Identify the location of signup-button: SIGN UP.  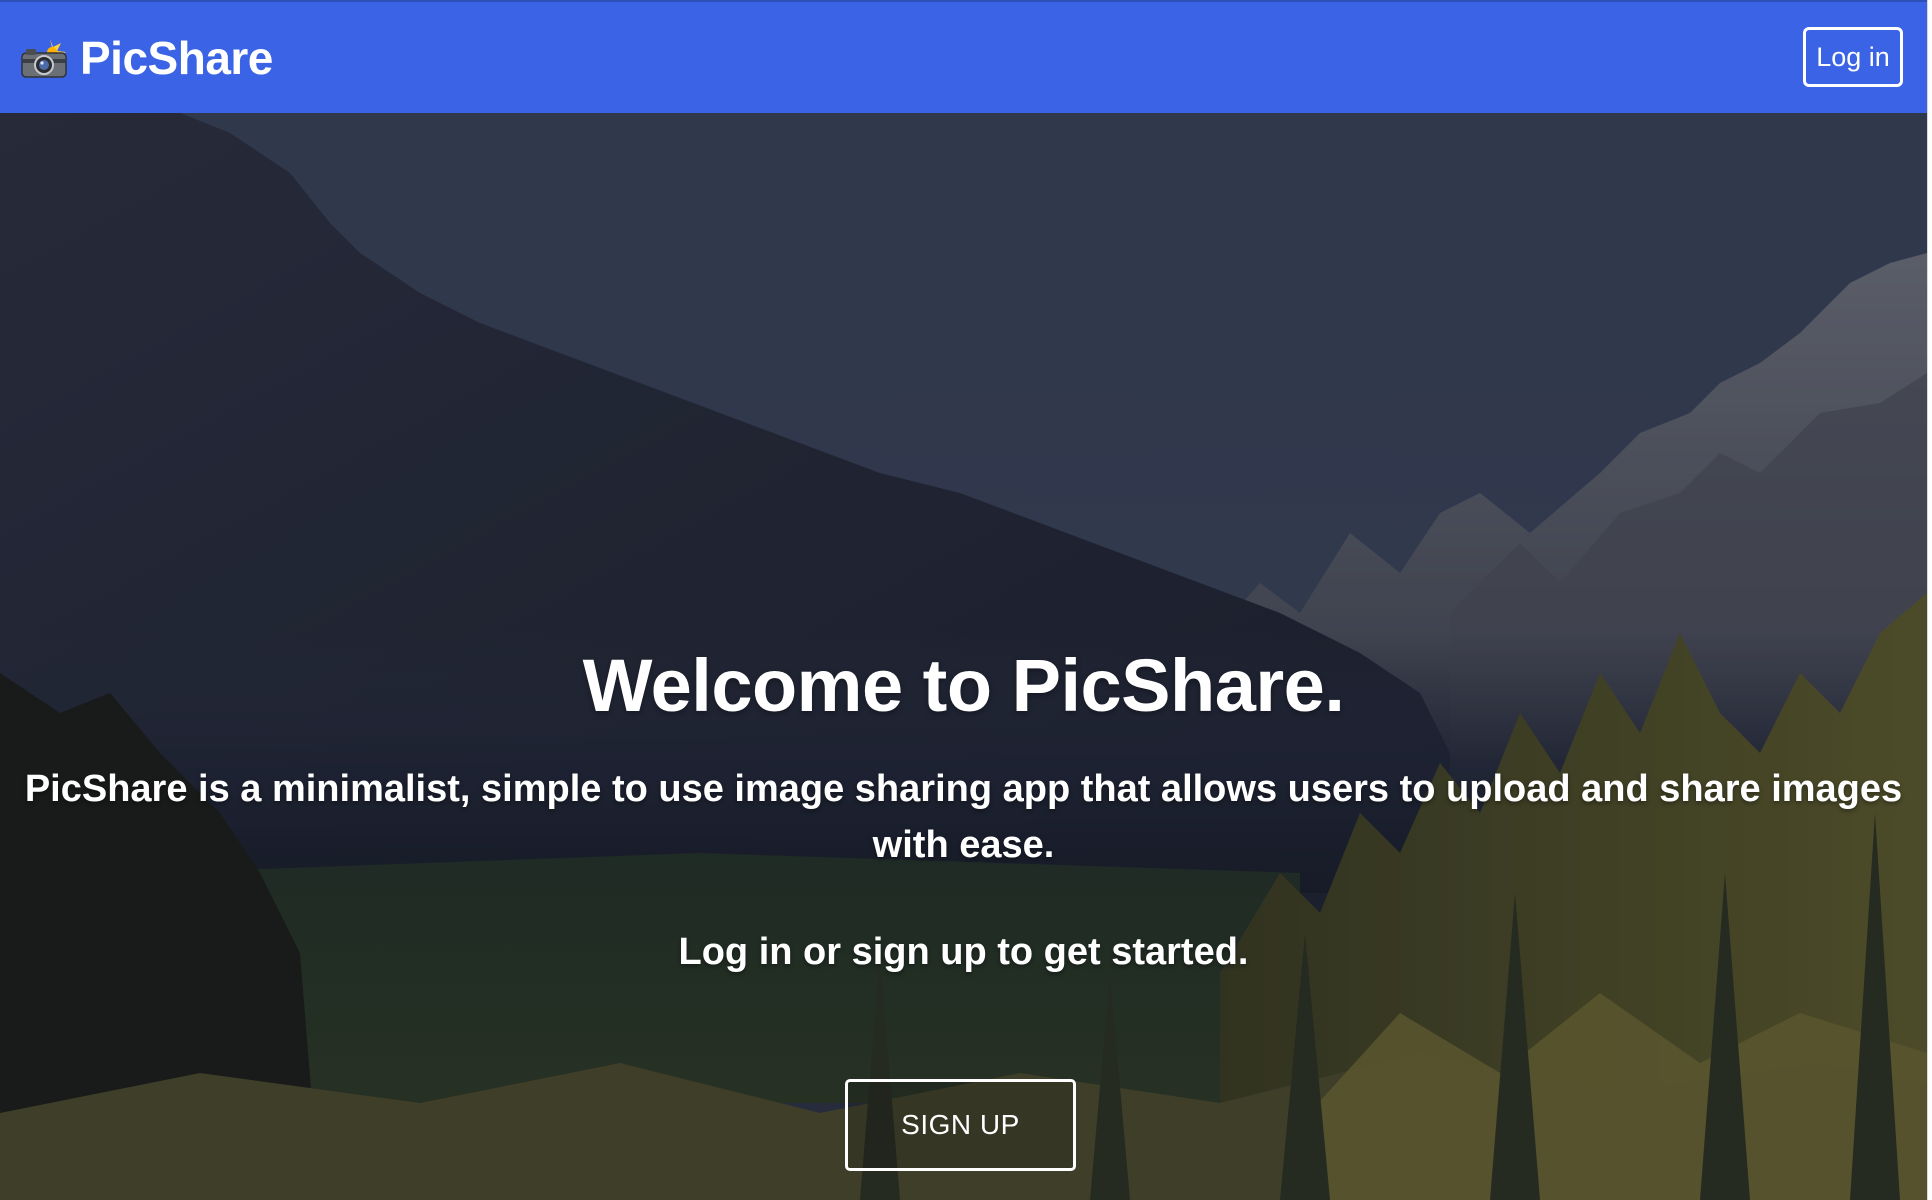
(960, 1125).